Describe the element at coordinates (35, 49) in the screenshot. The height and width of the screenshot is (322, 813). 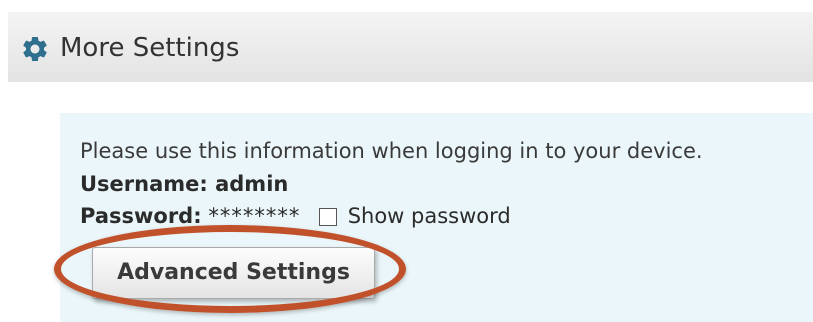
I see `gear-icon` at that location.